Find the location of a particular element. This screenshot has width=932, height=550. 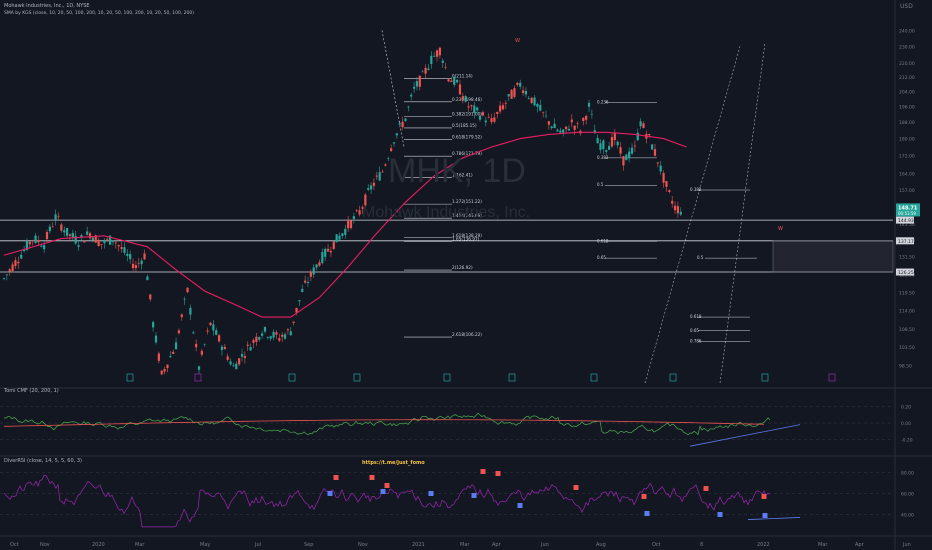

fib-level-label: 2(126.92) is located at coordinates (462, 267).